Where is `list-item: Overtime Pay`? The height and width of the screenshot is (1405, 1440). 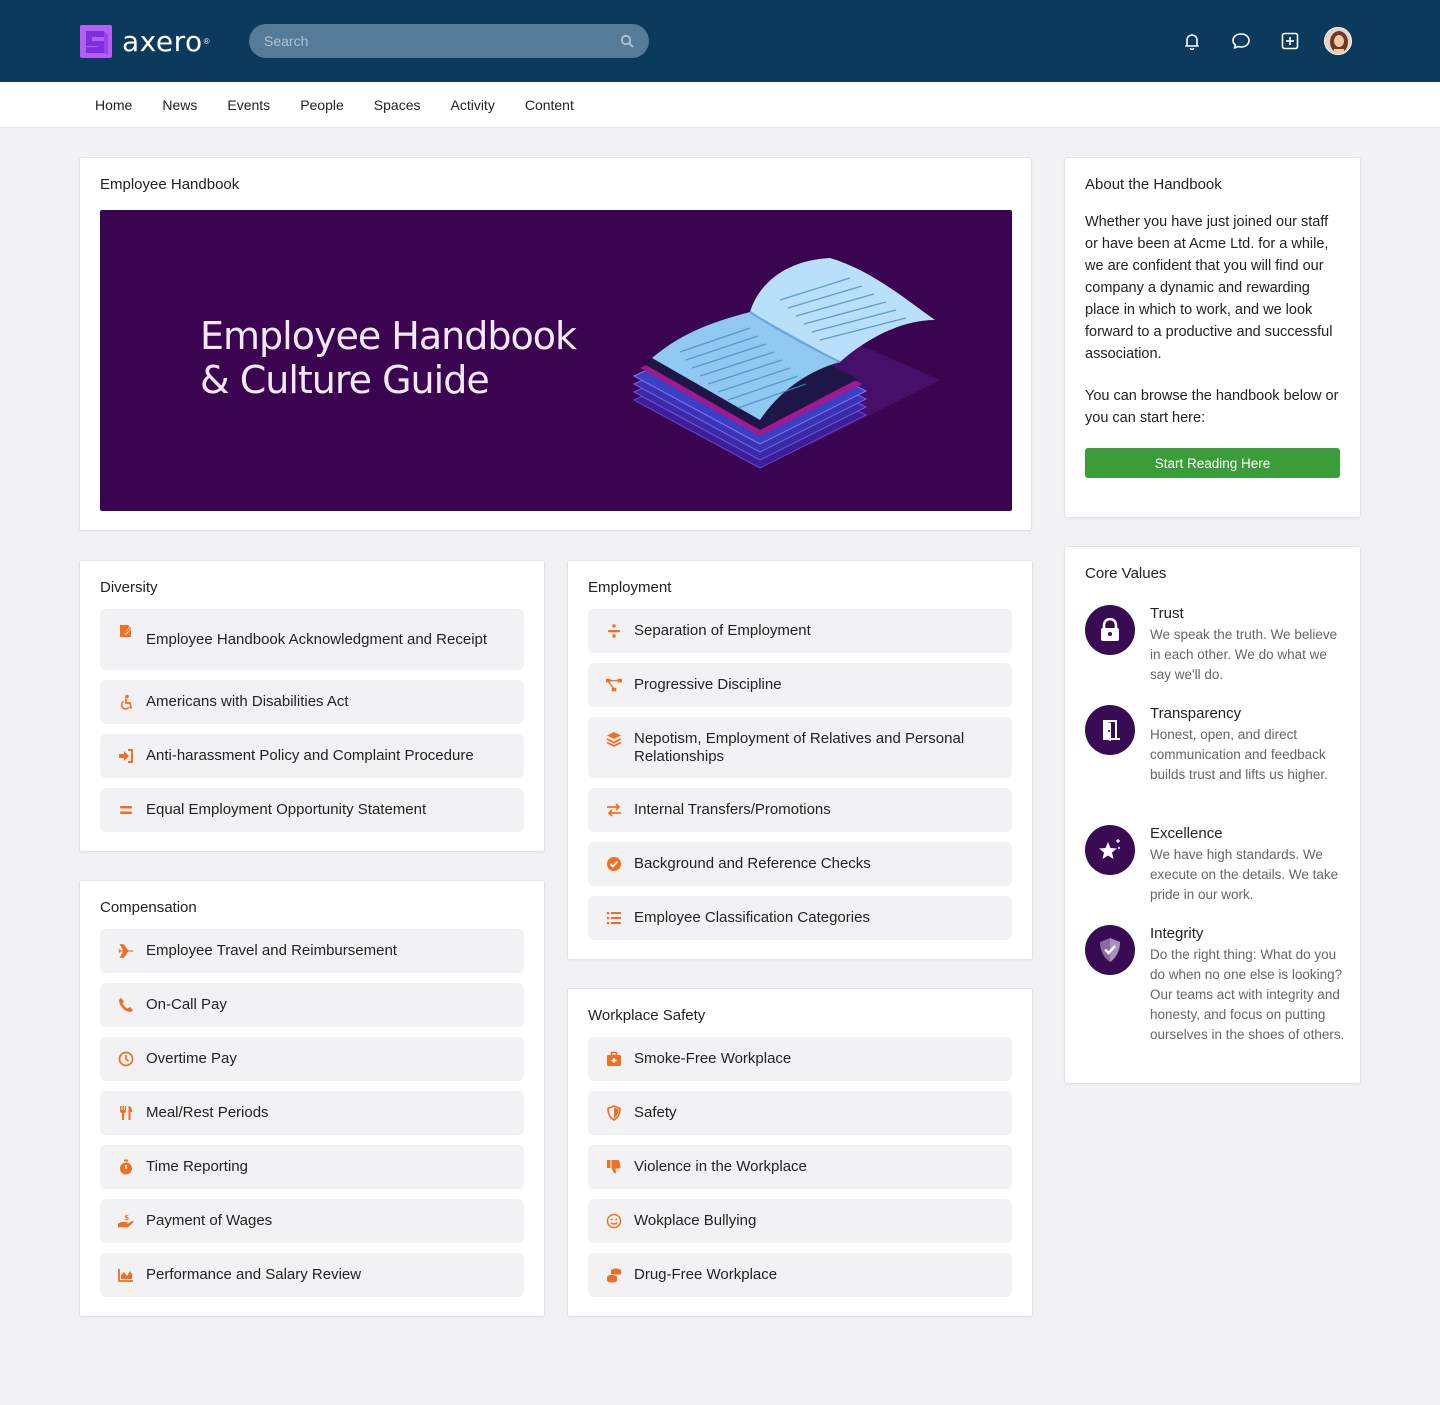
list-item: Overtime Pay is located at coordinates (312, 1059).